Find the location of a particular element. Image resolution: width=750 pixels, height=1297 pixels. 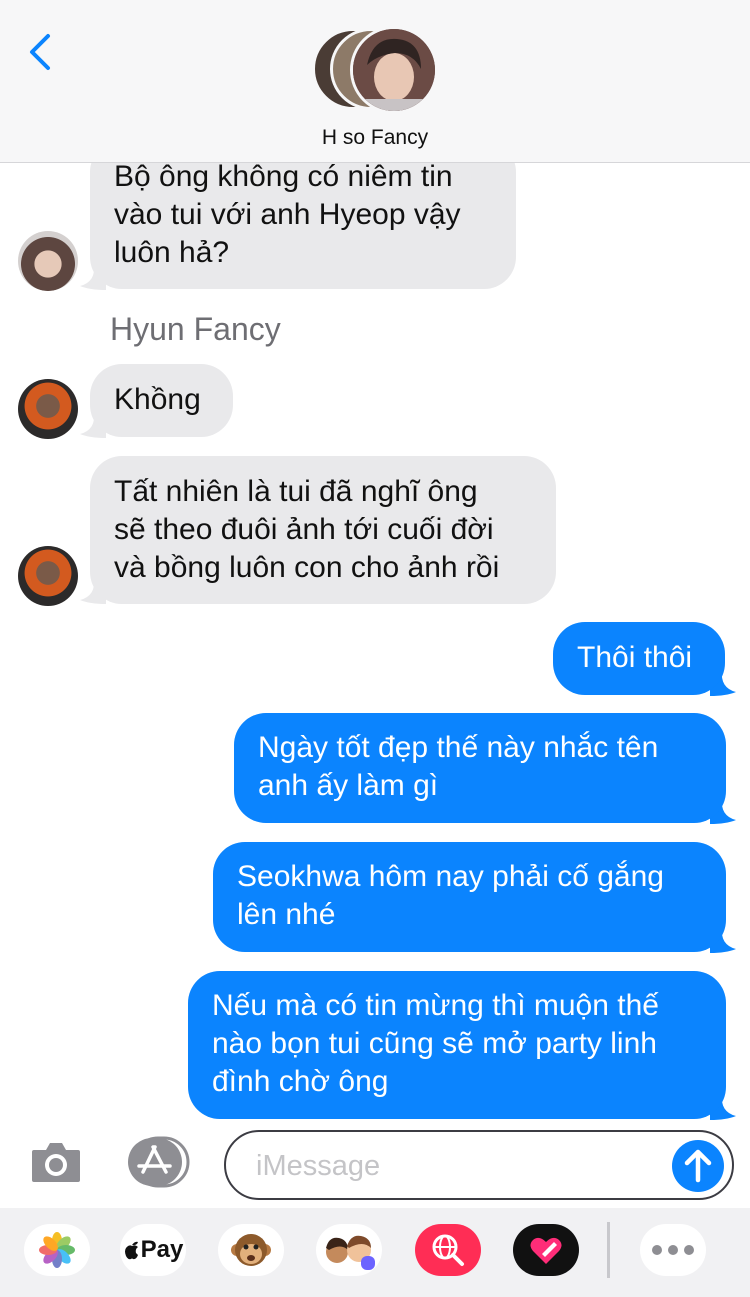

message-input is located at coordinates (456, 1166).